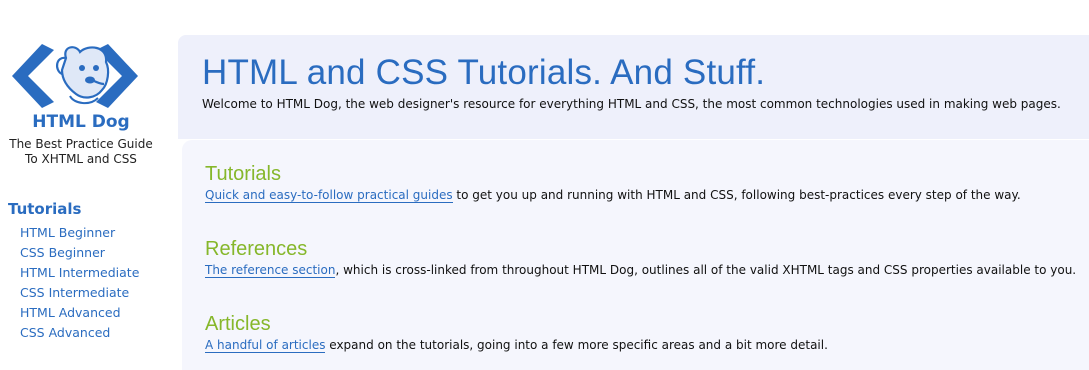 This screenshot has height=370, width=1089. Describe the element at coordinates (81, 159) in the screenshot. I see `tagline-line-2: To XHTML and CSS` at that location.